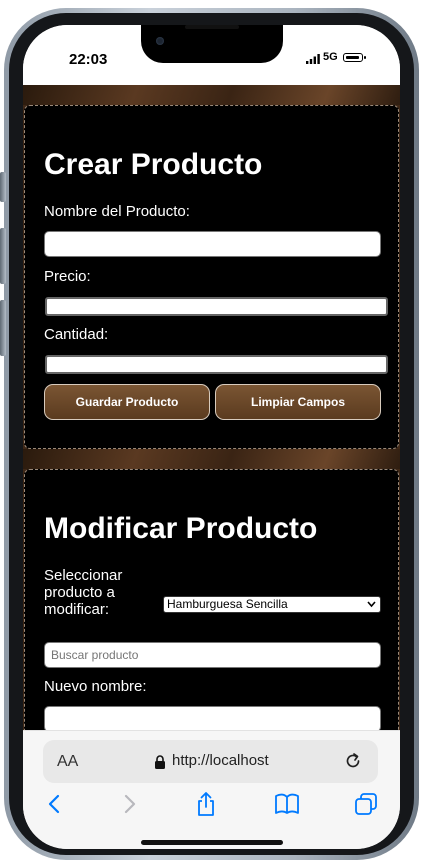 This screenshot has height=864, width=423. I want to click on price-field, so click(216, 306).